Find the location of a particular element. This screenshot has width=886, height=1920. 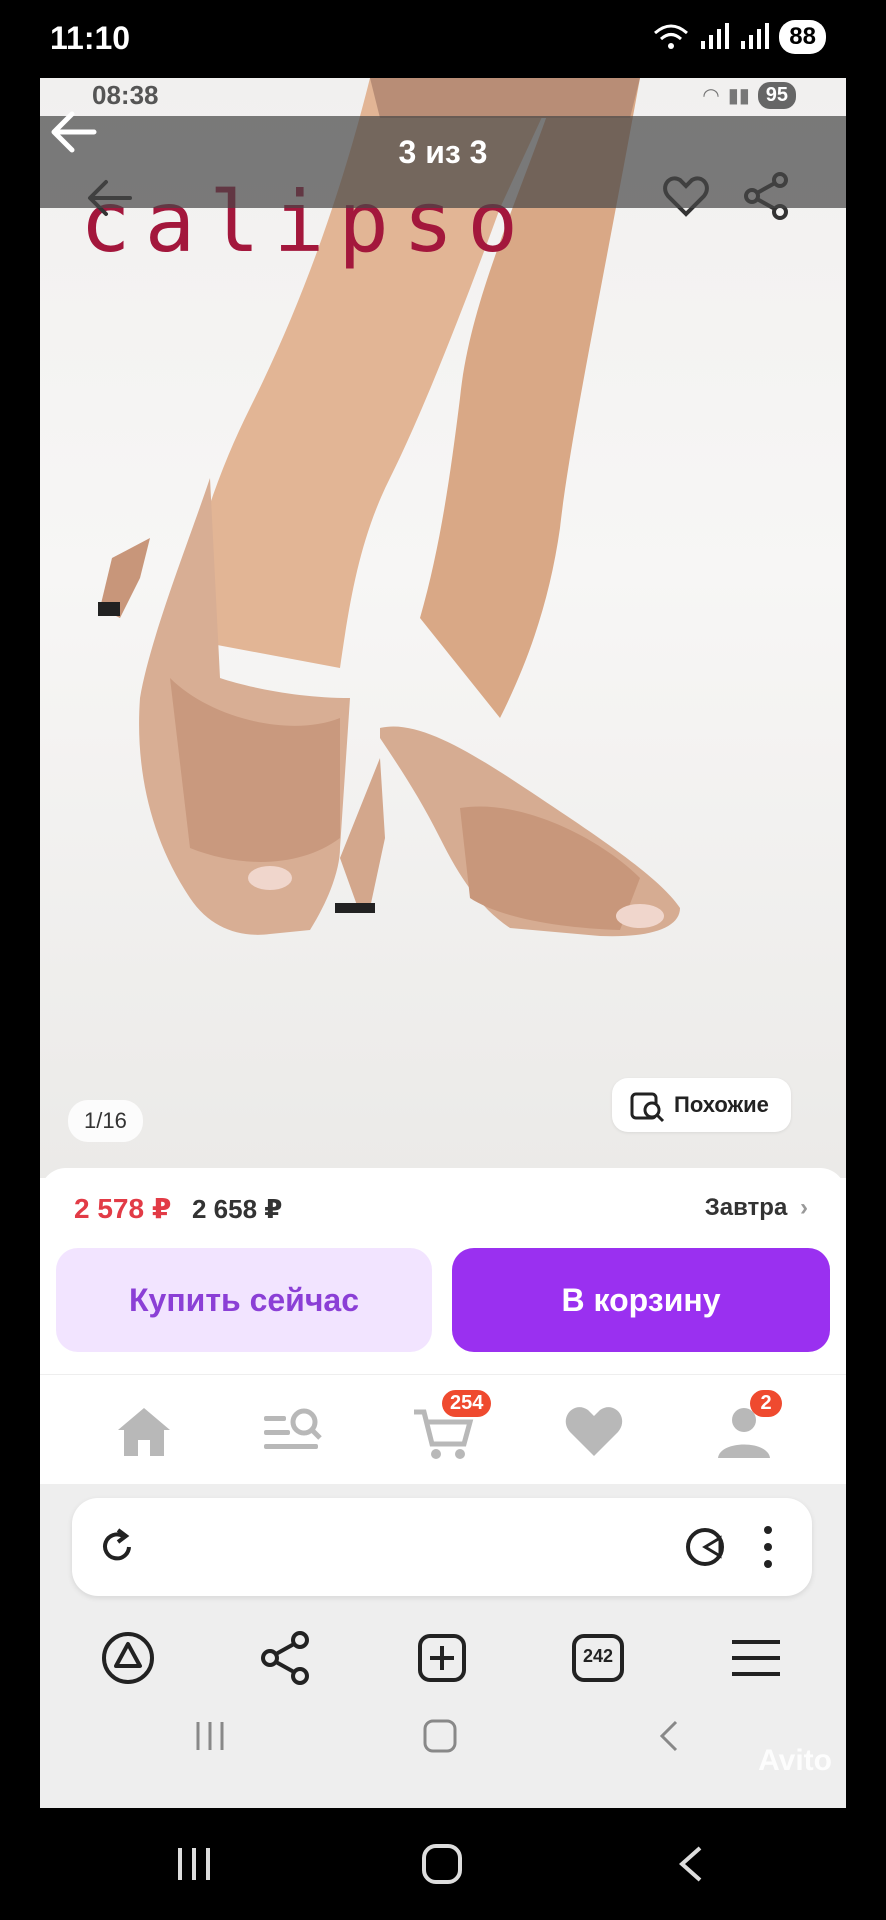

inner-battery: 95 is located at coordinates (776, 95).